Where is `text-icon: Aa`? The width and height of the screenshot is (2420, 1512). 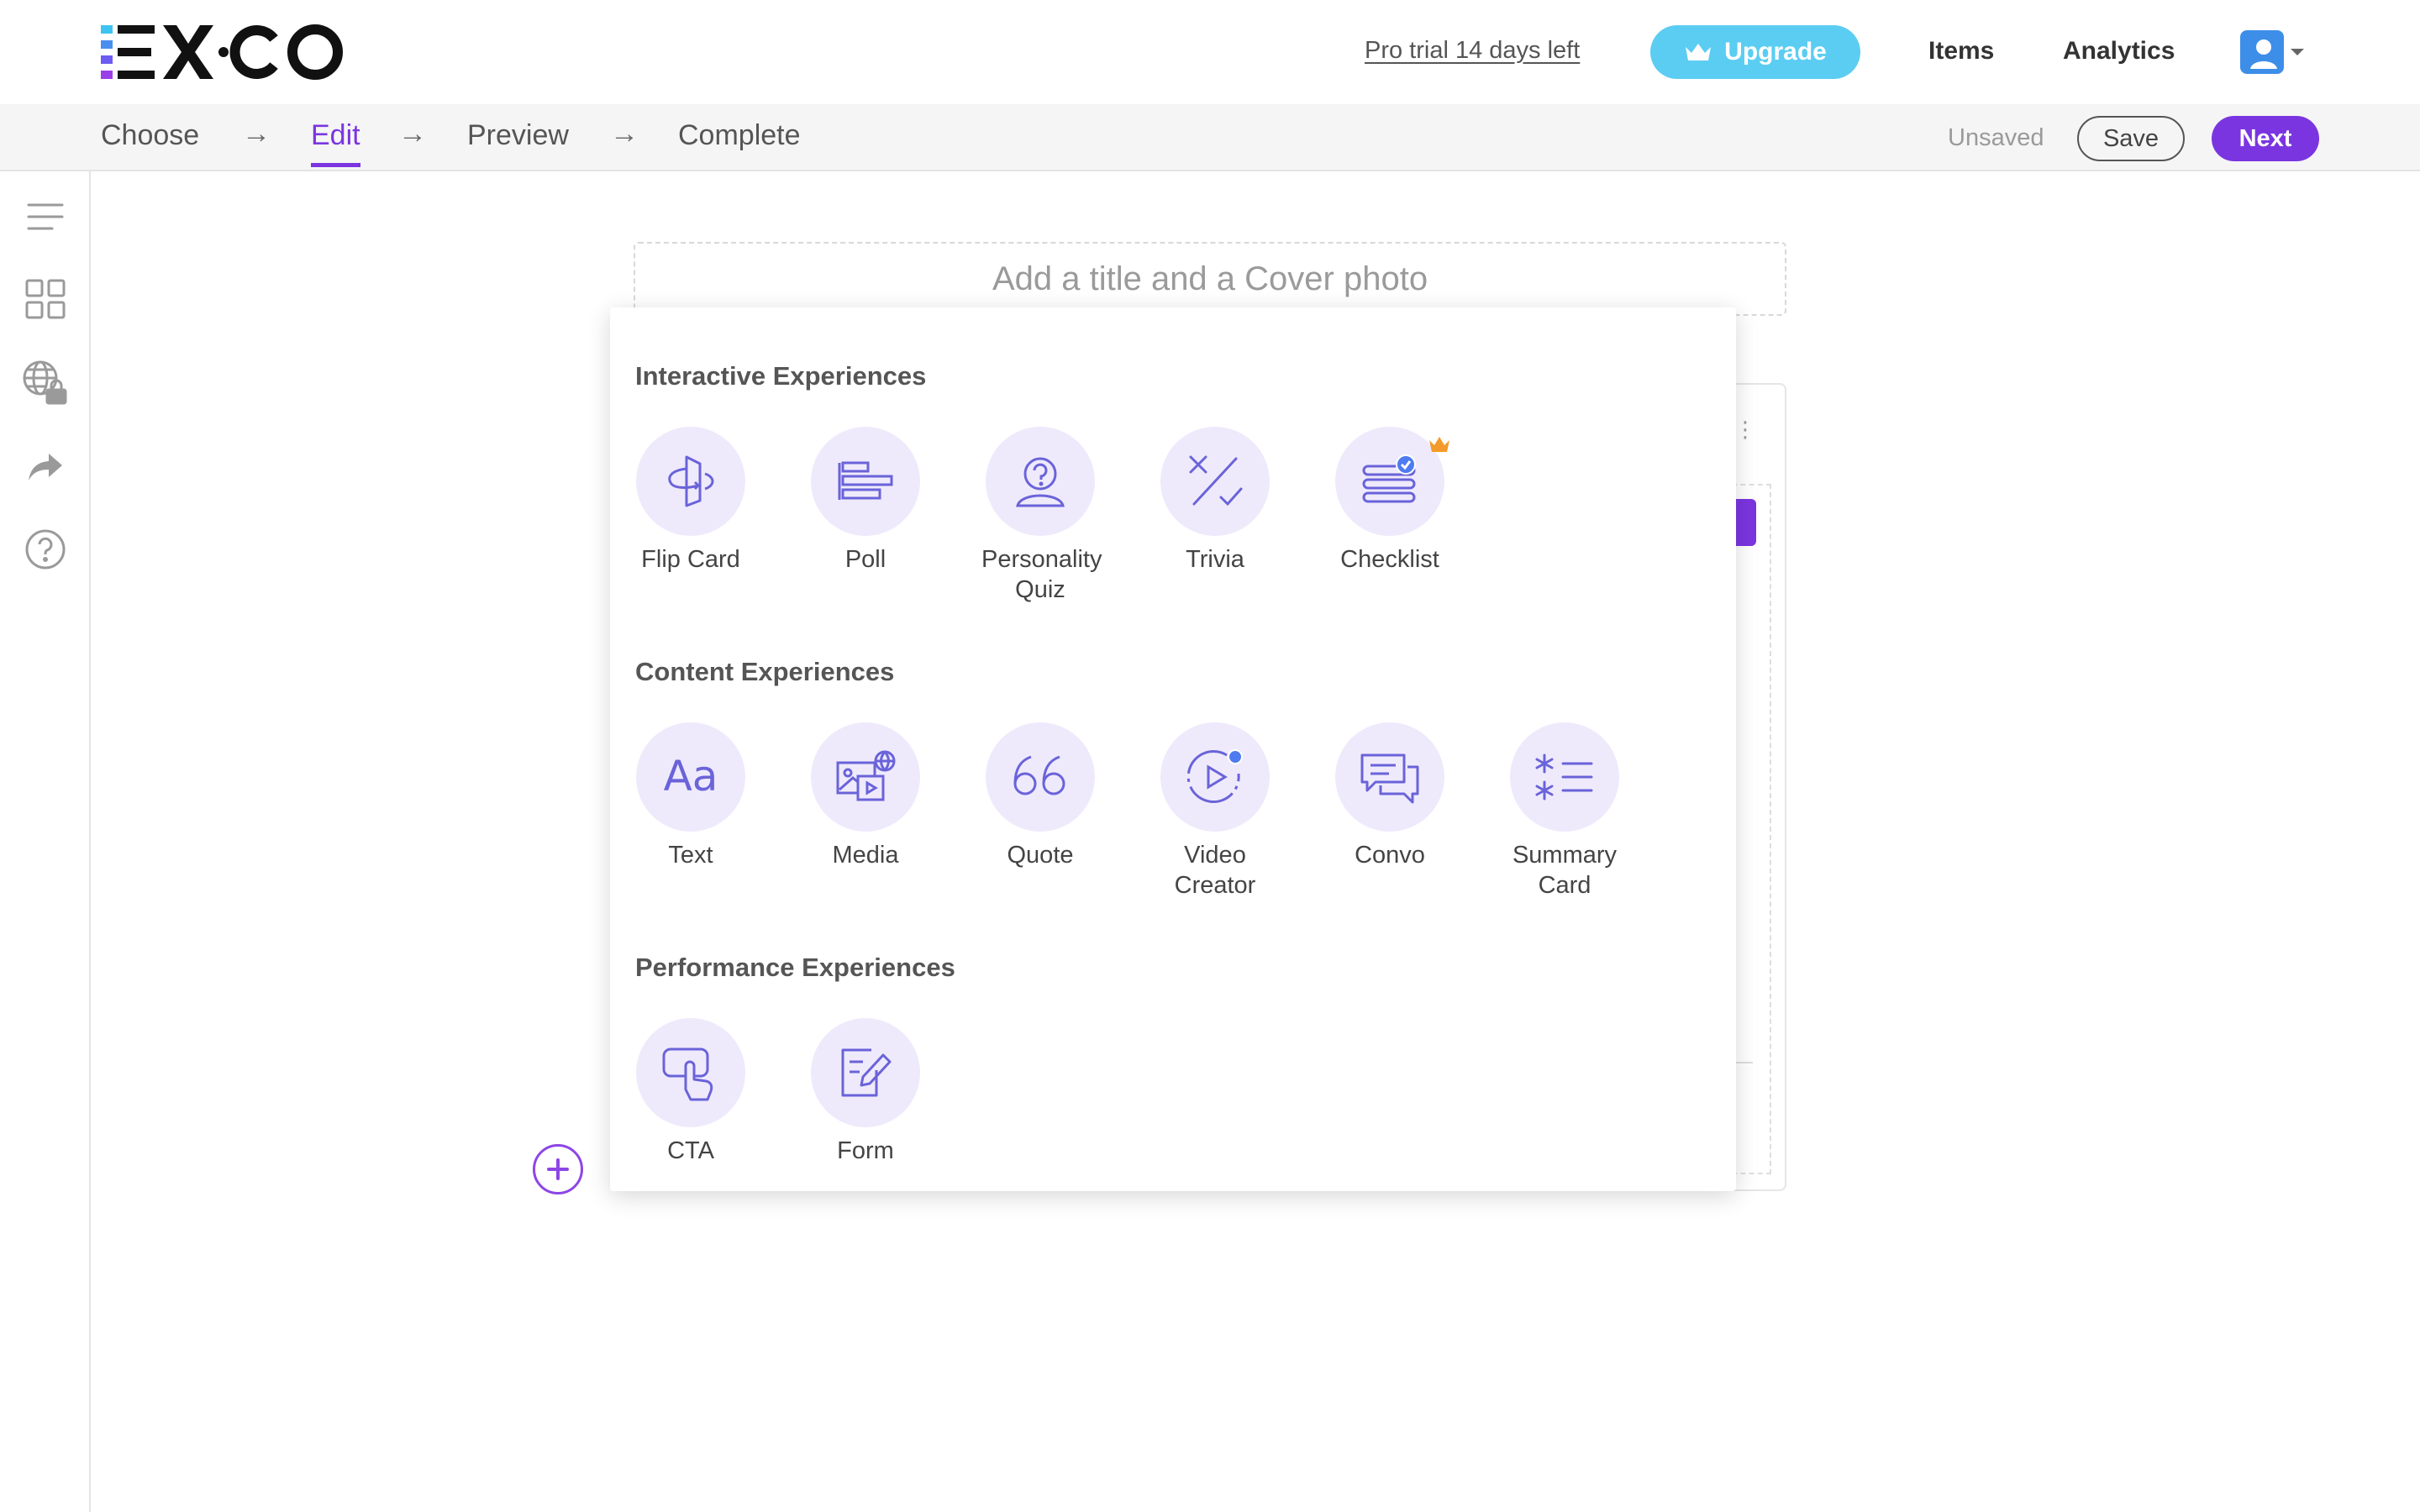
text-icon: Aa is located at coordinates (691, 777).